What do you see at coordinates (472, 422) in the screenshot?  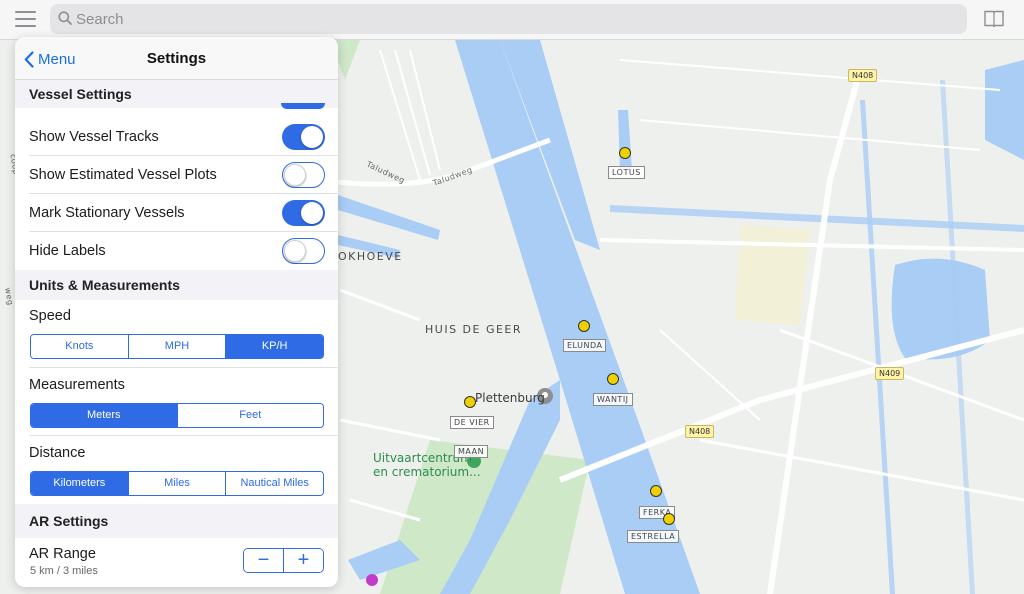 I see `vessel-label-de-vier: DE VIER` at bounding box center [472, 422].